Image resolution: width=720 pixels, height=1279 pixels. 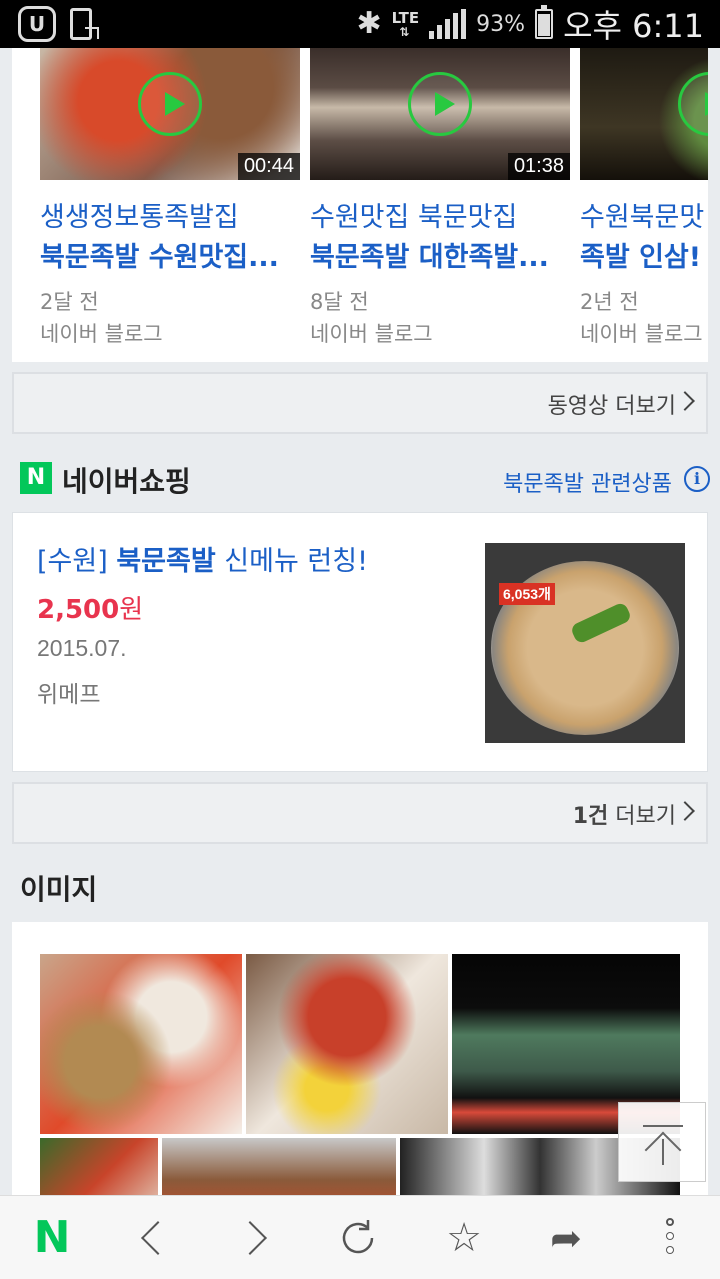 I want to click on video-thumbnail: 01:38, so click(x=440, y=114).